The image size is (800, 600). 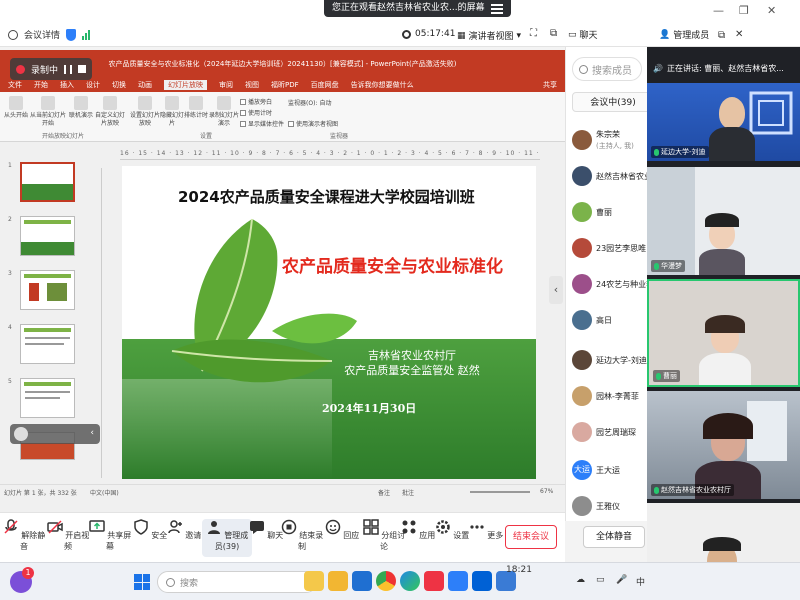 I want to click on fullscreen-icon: ⛶, so click(x=533, y=33).